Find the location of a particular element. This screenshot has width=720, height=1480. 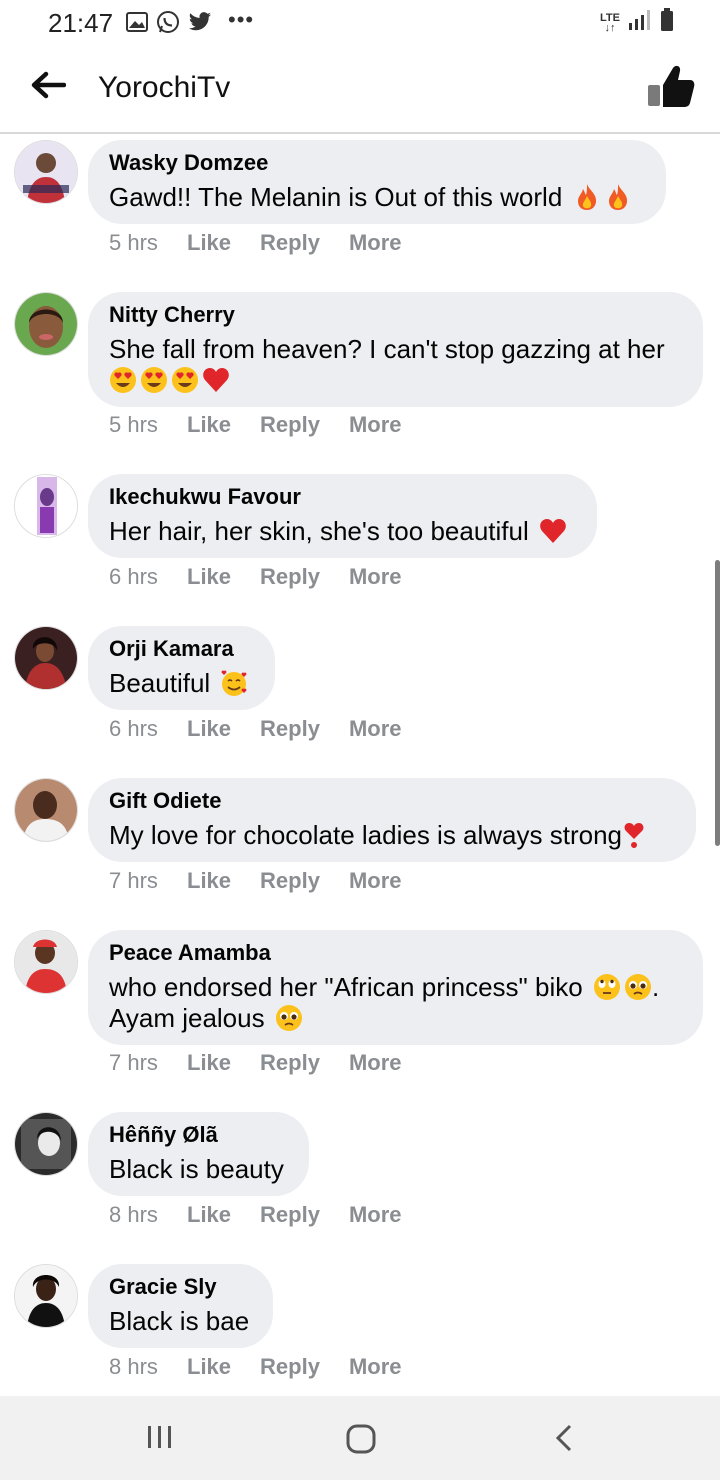

back-icon is located at coordinates (563, 1438).